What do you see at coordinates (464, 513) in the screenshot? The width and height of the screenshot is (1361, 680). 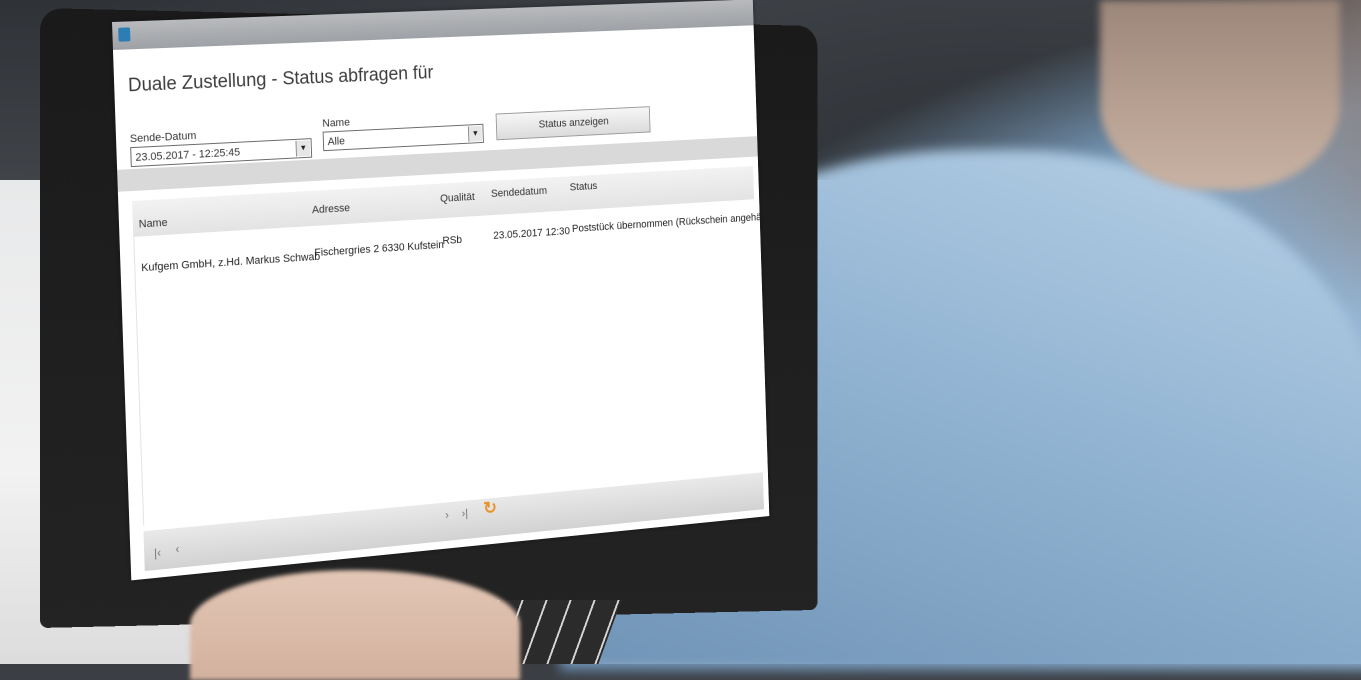 I see `last-page-button: ›|` at bounding box center [464, 513].